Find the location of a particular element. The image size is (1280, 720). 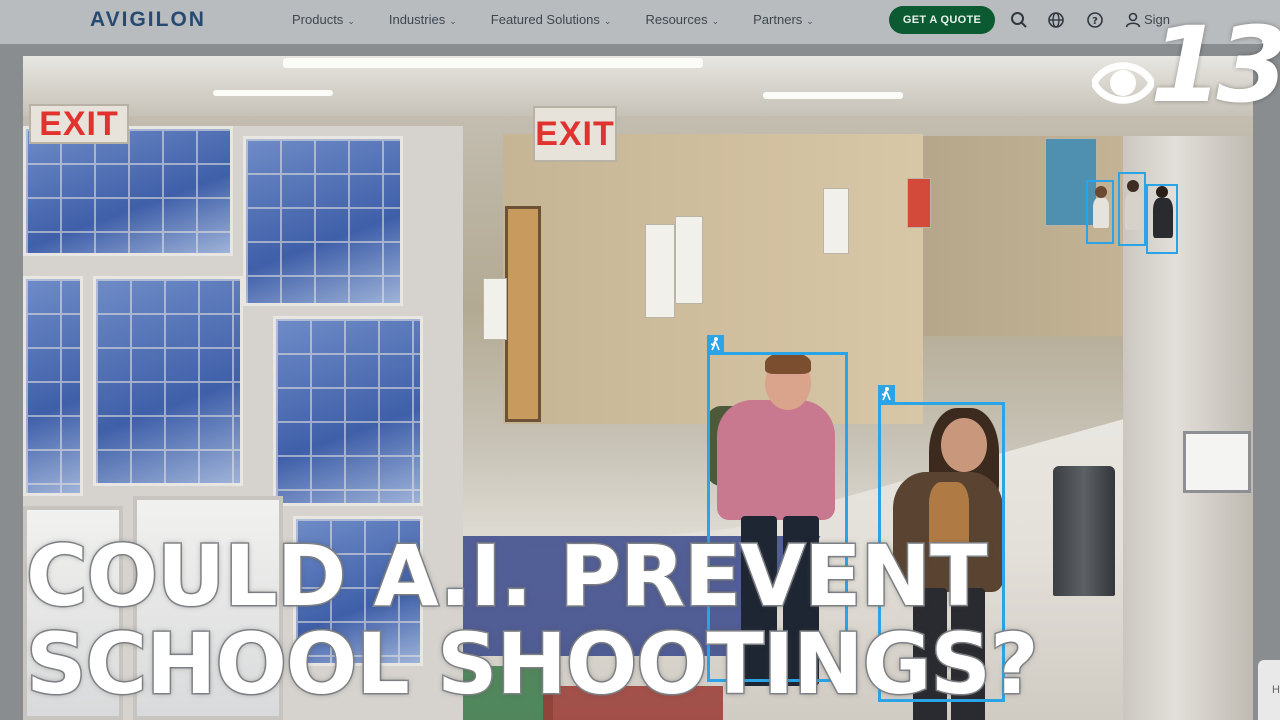

trash-can is located at coordinates (1084, 531).